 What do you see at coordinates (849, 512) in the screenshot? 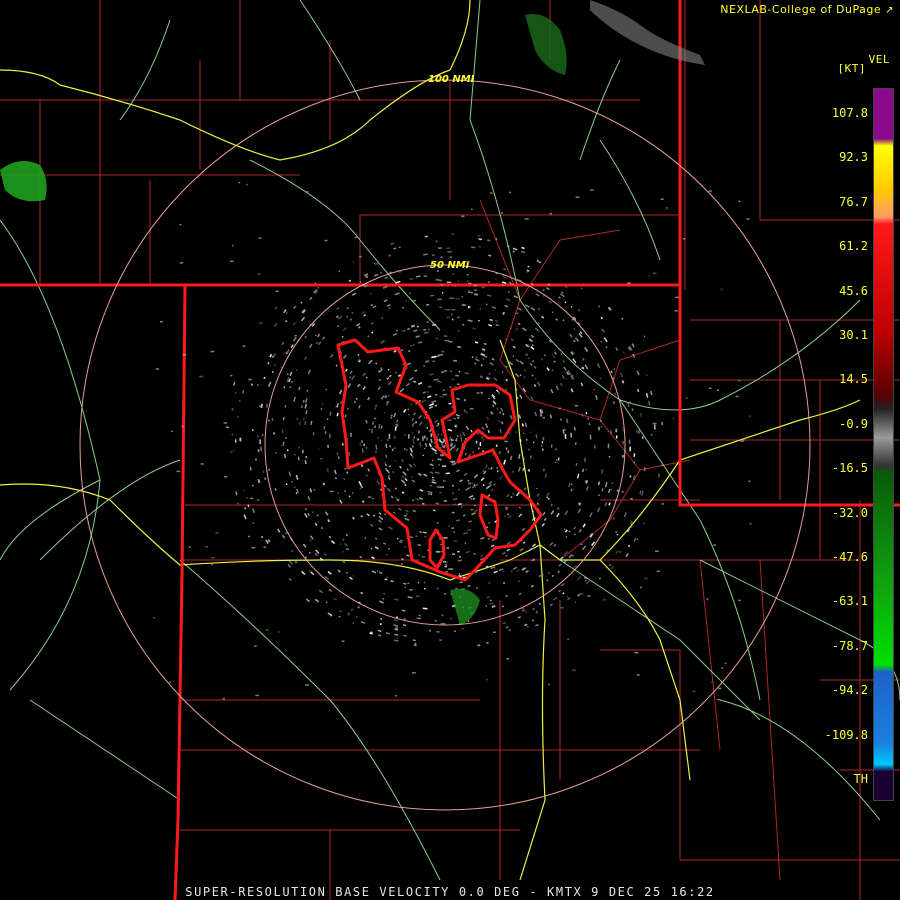
I see `colorbar-tick: -32.0` at bounding box center [849, 512].